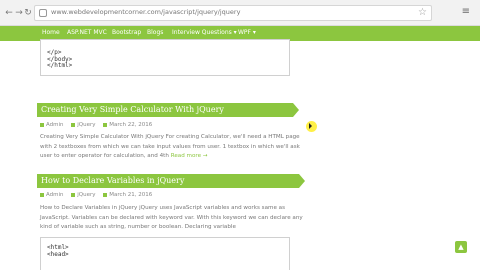  What do you see at coordinates (58, 247) in the screenshot?
I see `code-line: <html>` at bounding box center [58, 247].